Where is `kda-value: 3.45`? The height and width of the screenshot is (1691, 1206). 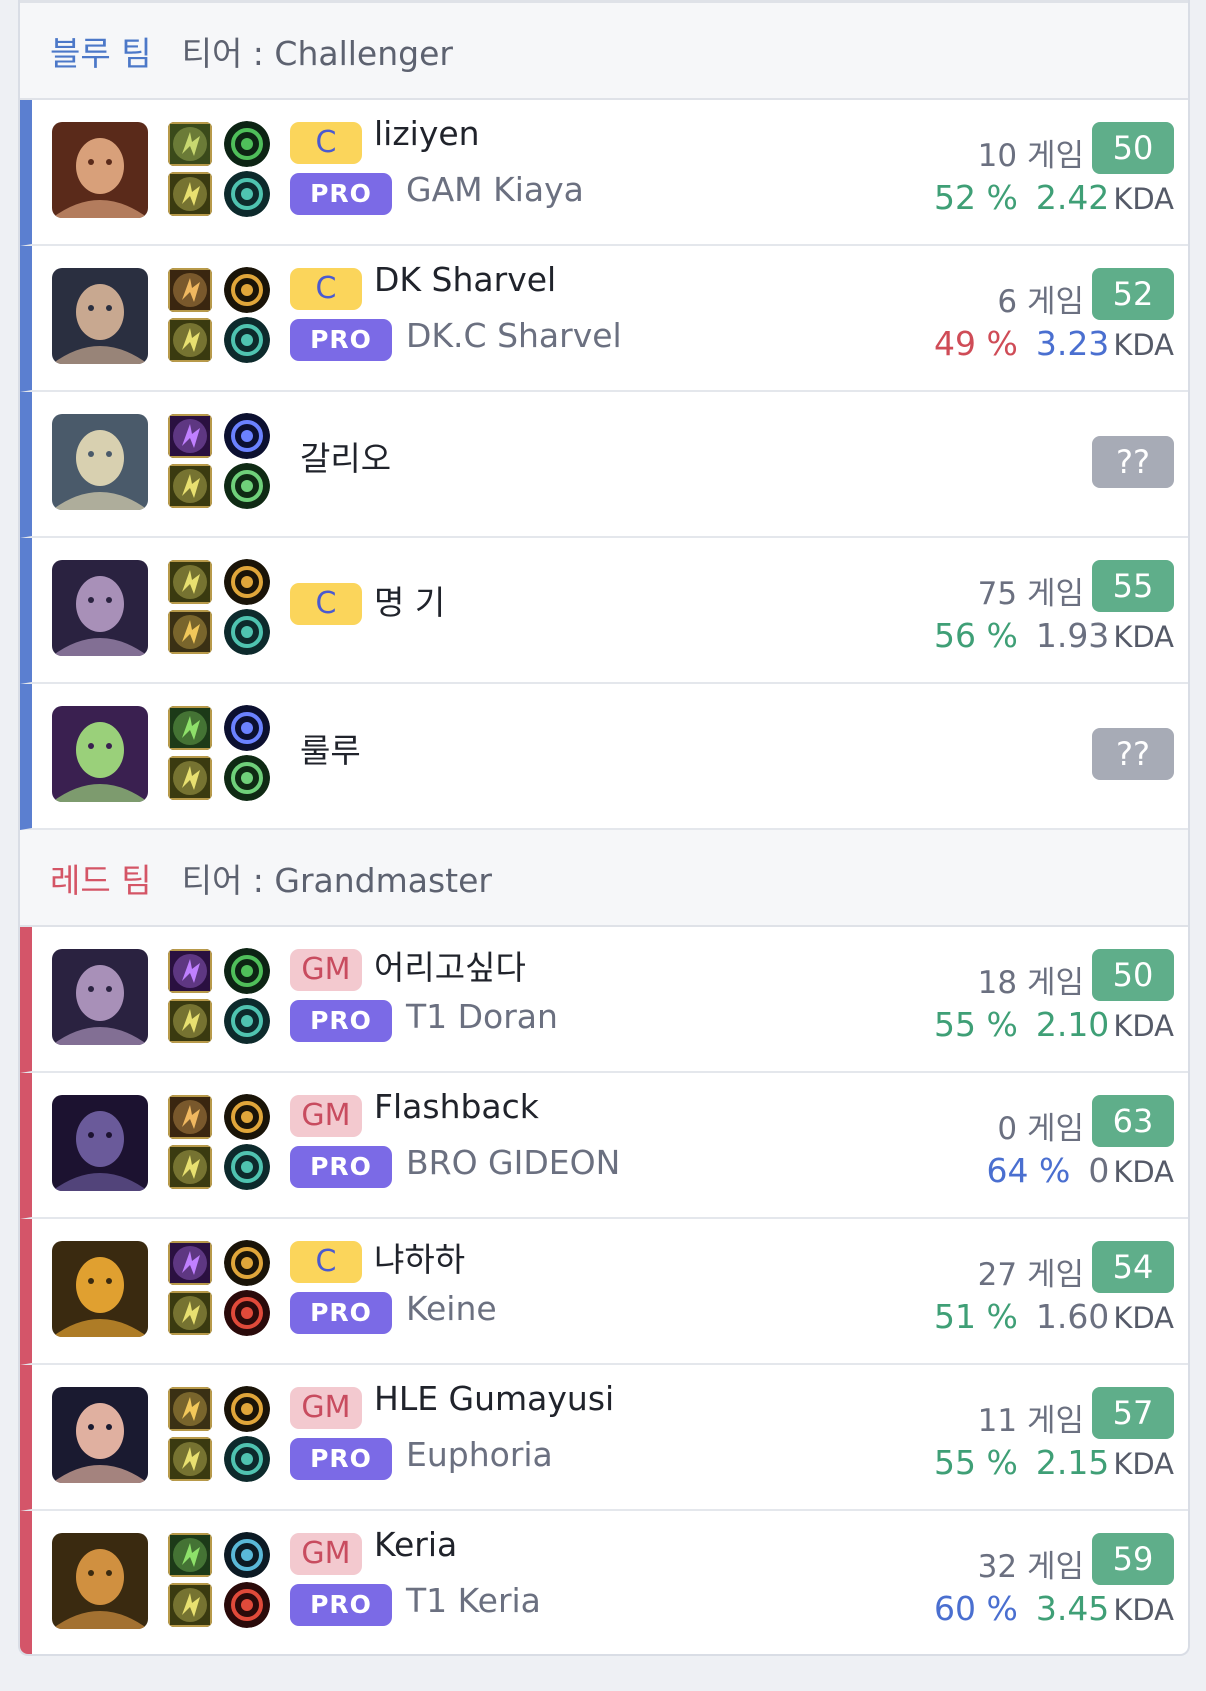 kda-value: 3.45 is located at coordinates (1072, 1608).